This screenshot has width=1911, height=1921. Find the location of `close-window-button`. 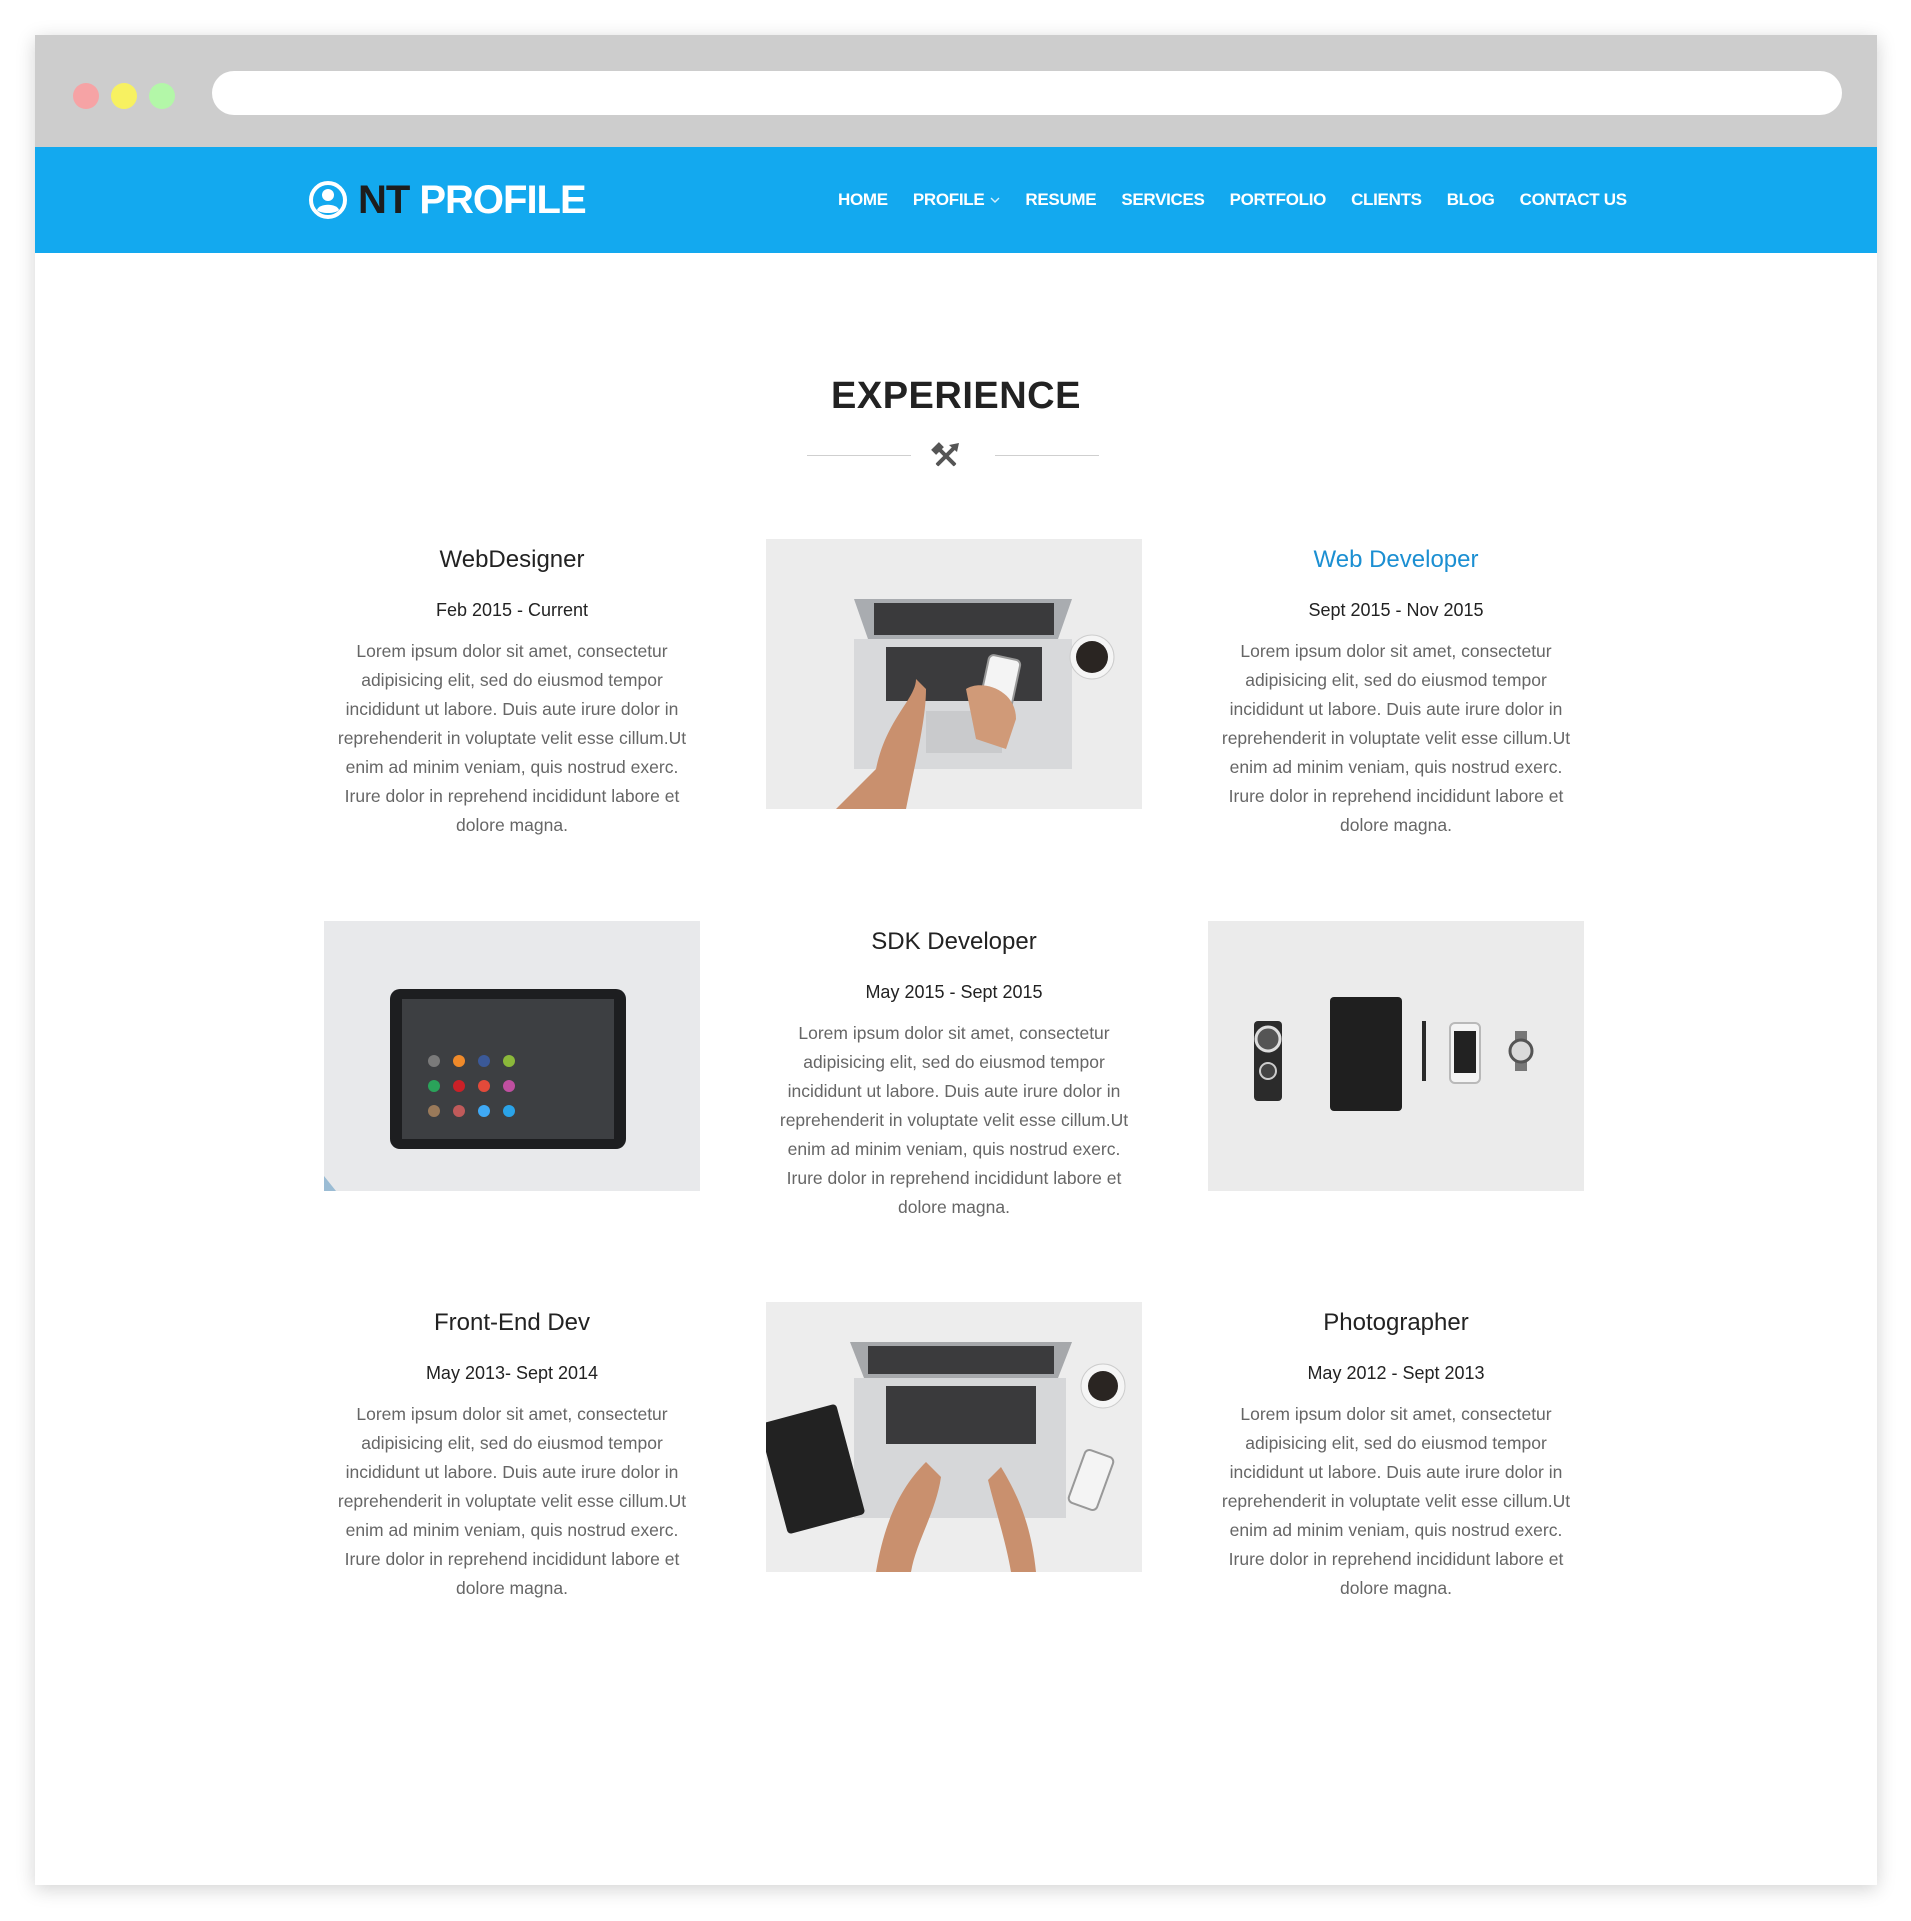

close-window-button is located at coordinates (86, 96).